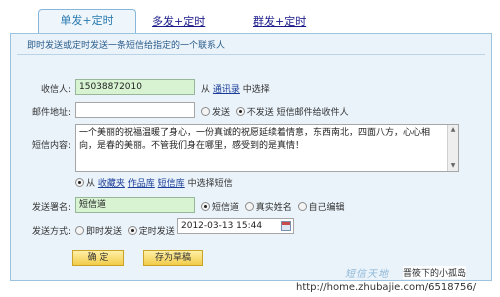  What do you see at coordinates (79, 182) in the screenshot?
I see `content-source-radio` at bounding box center [79, 182].